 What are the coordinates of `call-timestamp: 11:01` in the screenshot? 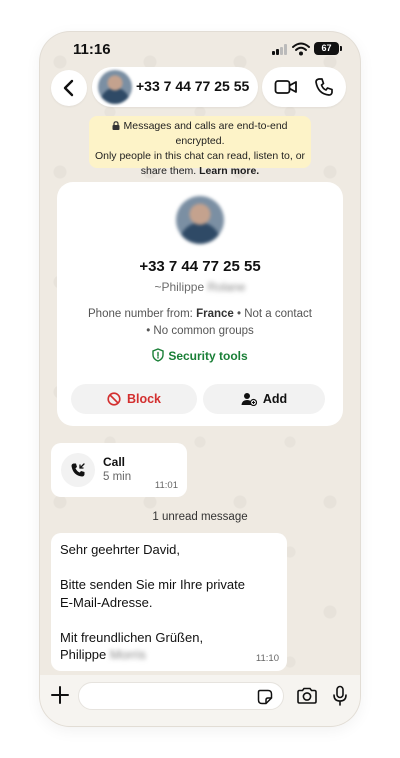 It's located at (166, 485).